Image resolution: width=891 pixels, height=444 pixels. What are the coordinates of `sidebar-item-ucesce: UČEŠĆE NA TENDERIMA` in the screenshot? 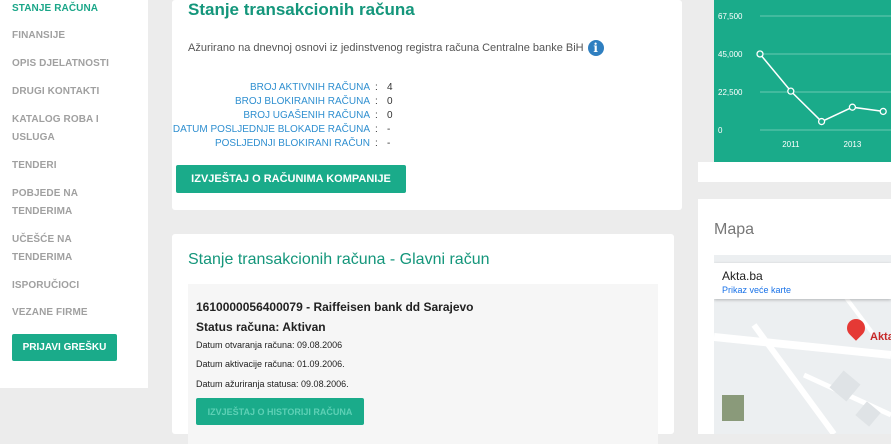 It's located at (57, 249).